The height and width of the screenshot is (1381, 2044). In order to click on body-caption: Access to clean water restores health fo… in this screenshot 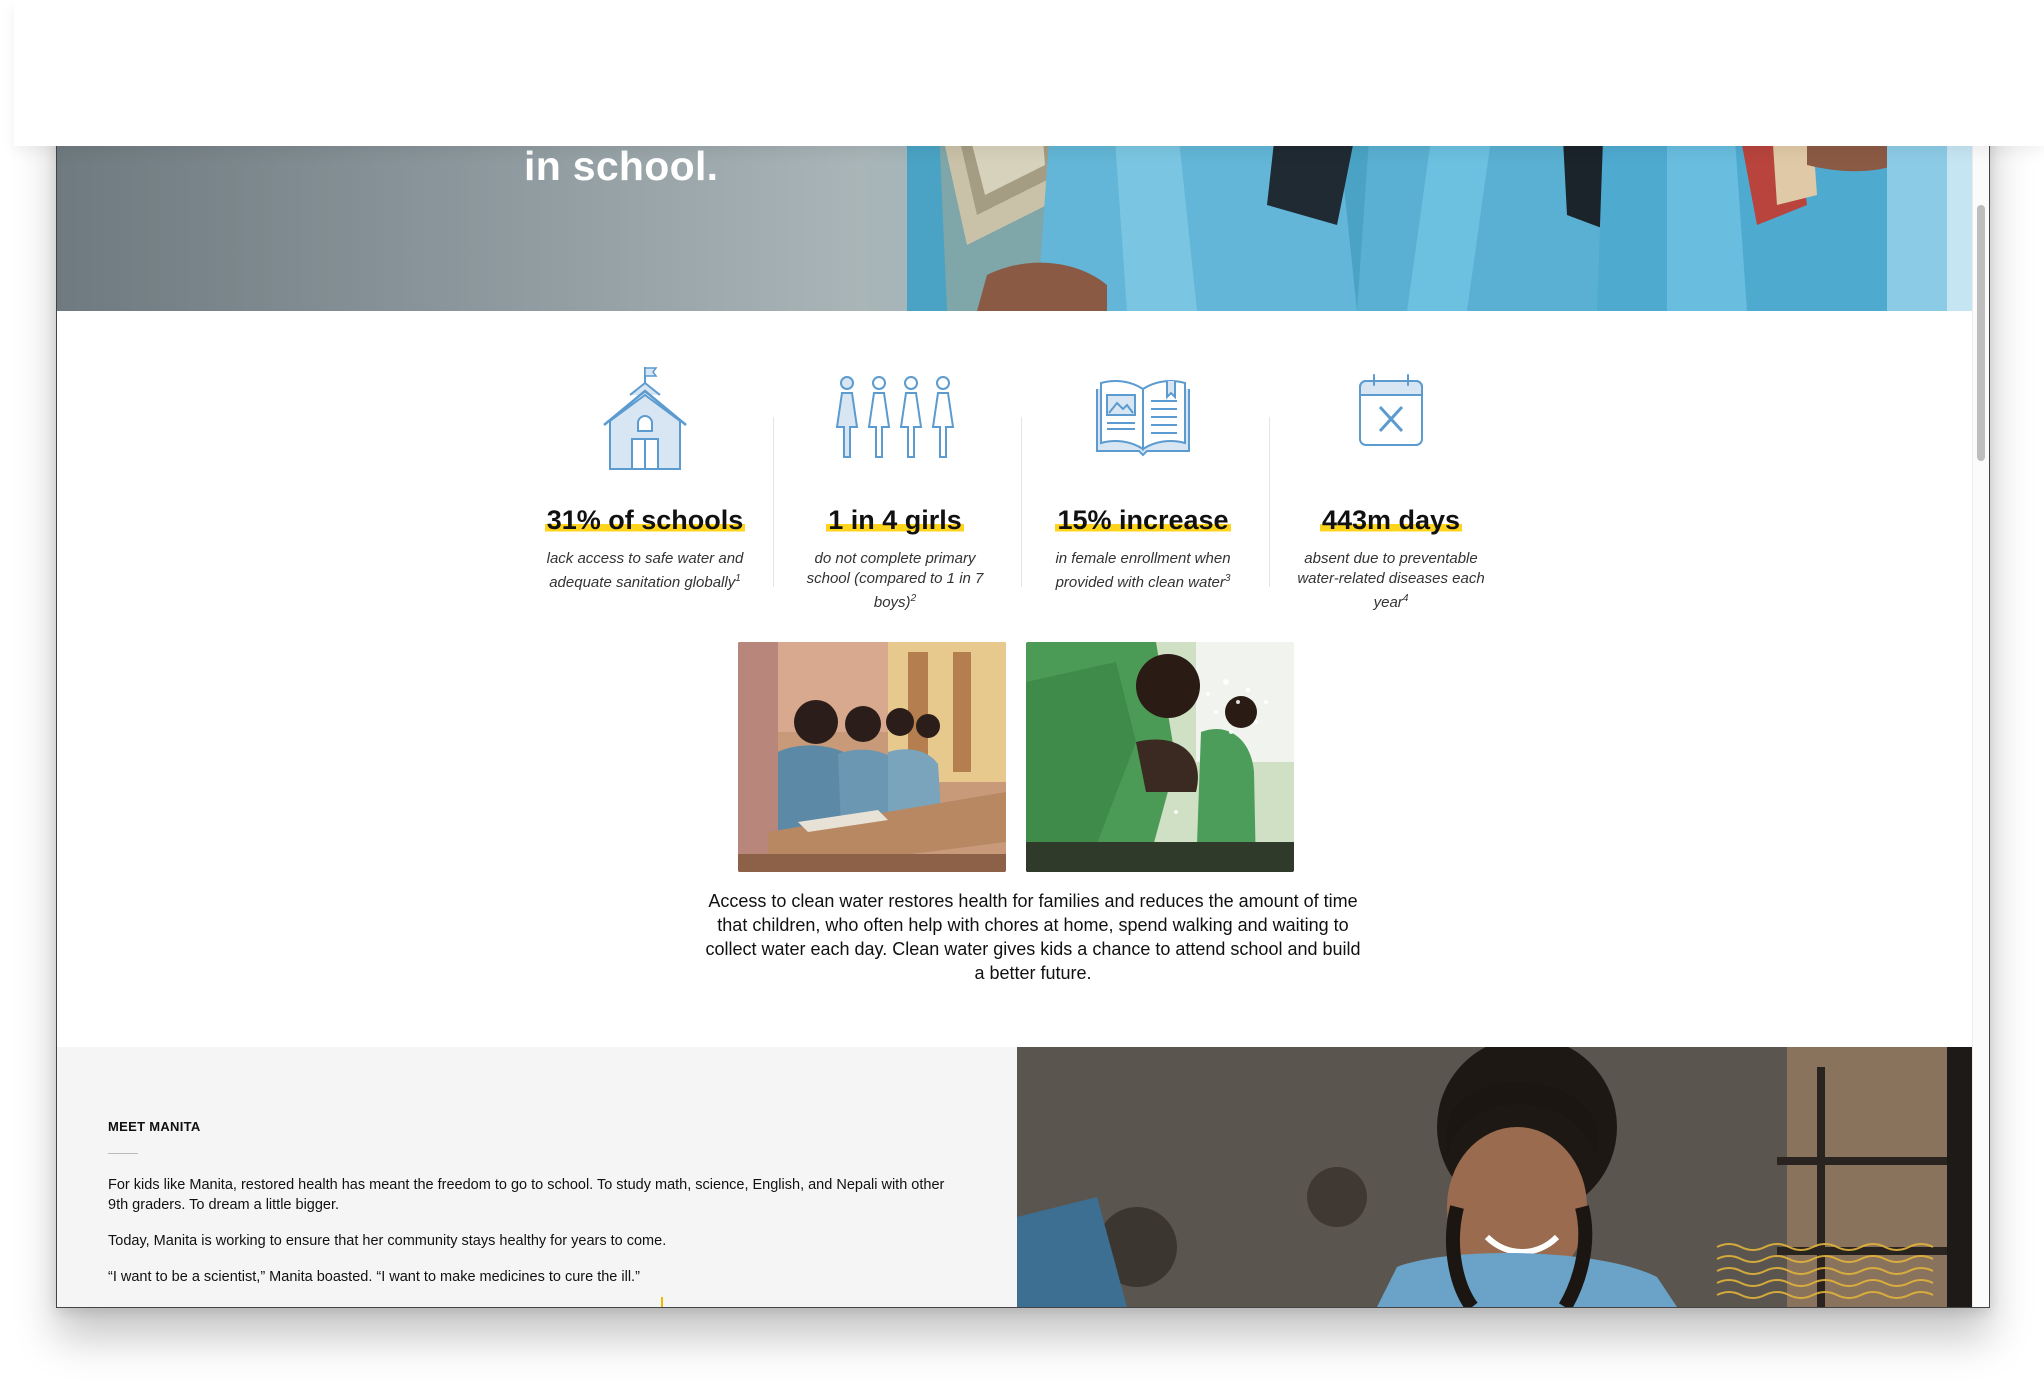, I will do `click(1033, 937)`.